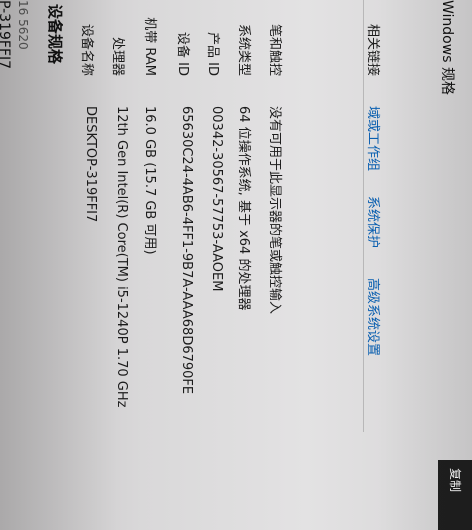 The height and width of the screenshot is (530, 472). What do you see at coordinates (55, 34) in the screenshot?
I see `device-specs-title: 设备规格` at bounding box center [55, 34].